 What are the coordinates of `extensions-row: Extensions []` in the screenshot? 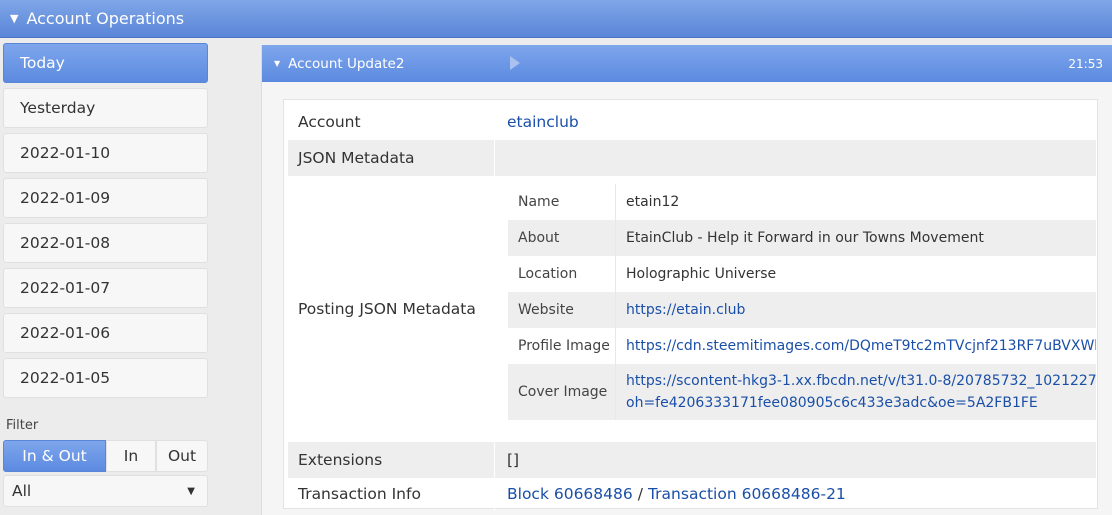 It's located at (692, 460).